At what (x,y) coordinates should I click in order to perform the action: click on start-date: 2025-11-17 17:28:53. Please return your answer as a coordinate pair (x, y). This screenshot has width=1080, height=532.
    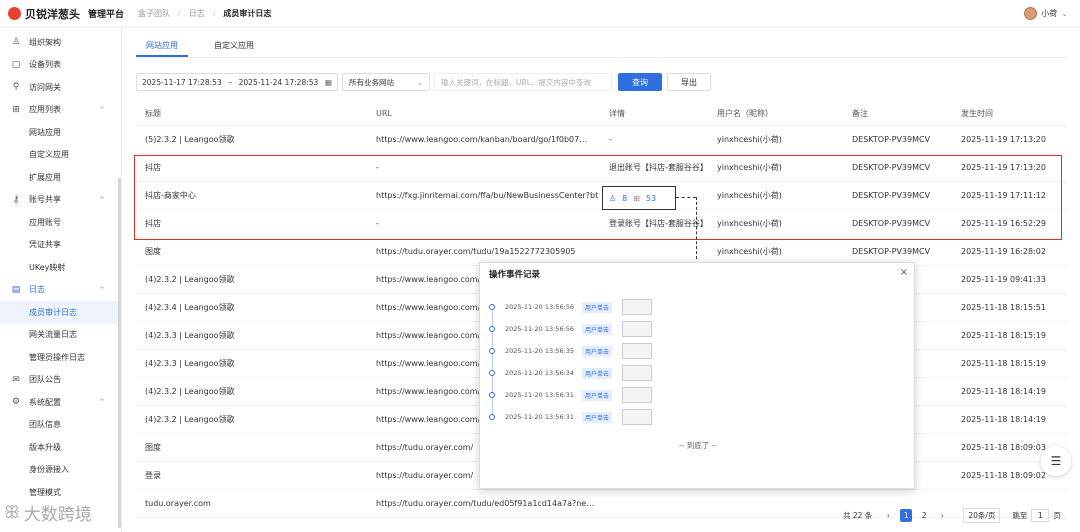
    Looking at the image, I should click on (182, 82).